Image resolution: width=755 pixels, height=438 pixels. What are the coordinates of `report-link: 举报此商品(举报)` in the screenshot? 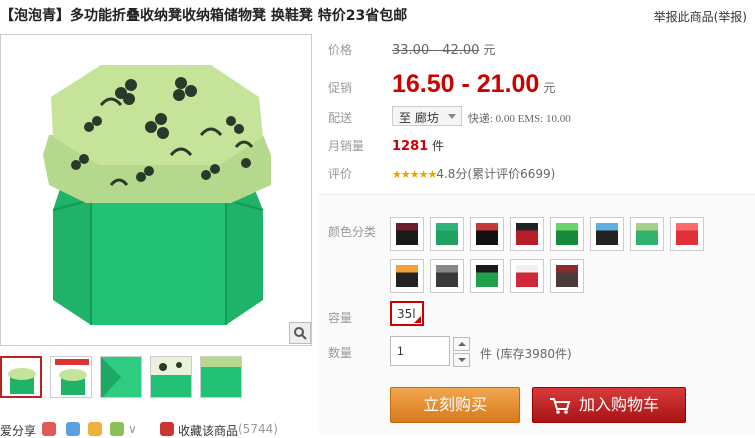 It's located at (700, 16).